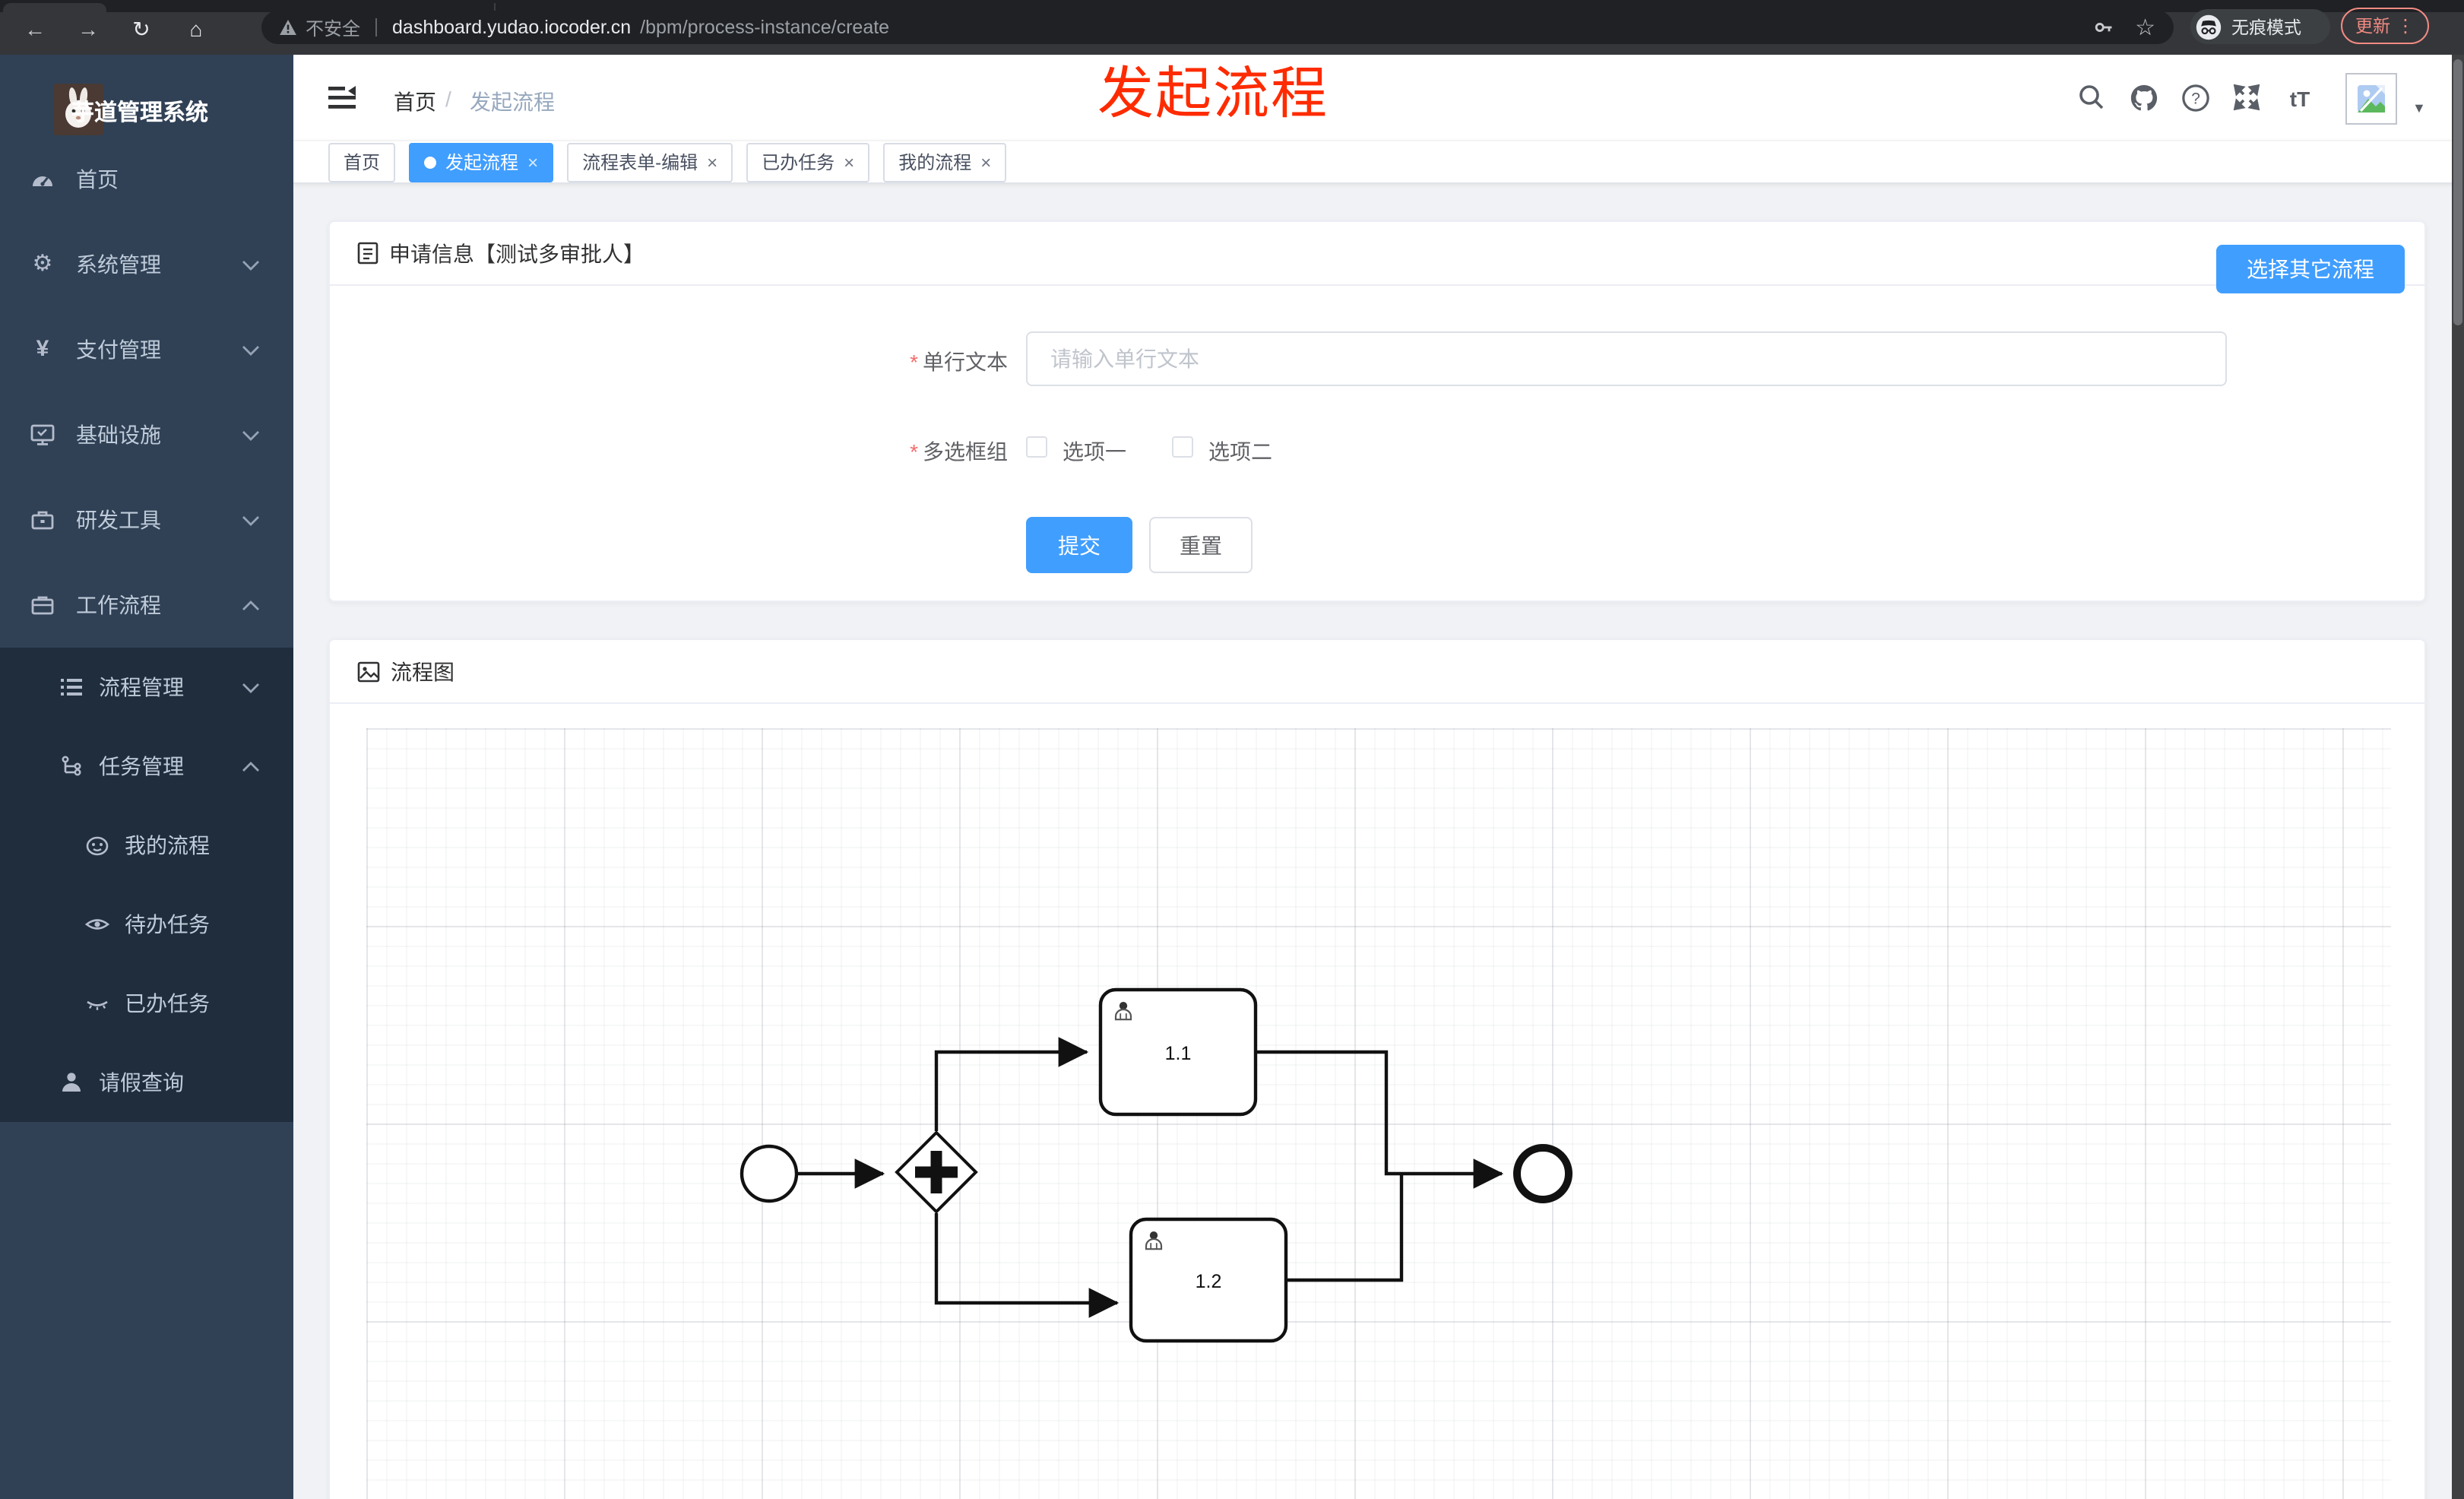 The width and height of the screenshot is (2464, 1499). Describe the element at coordinates (2146, 99) in the screenshot. I see `github-icon` at that location.